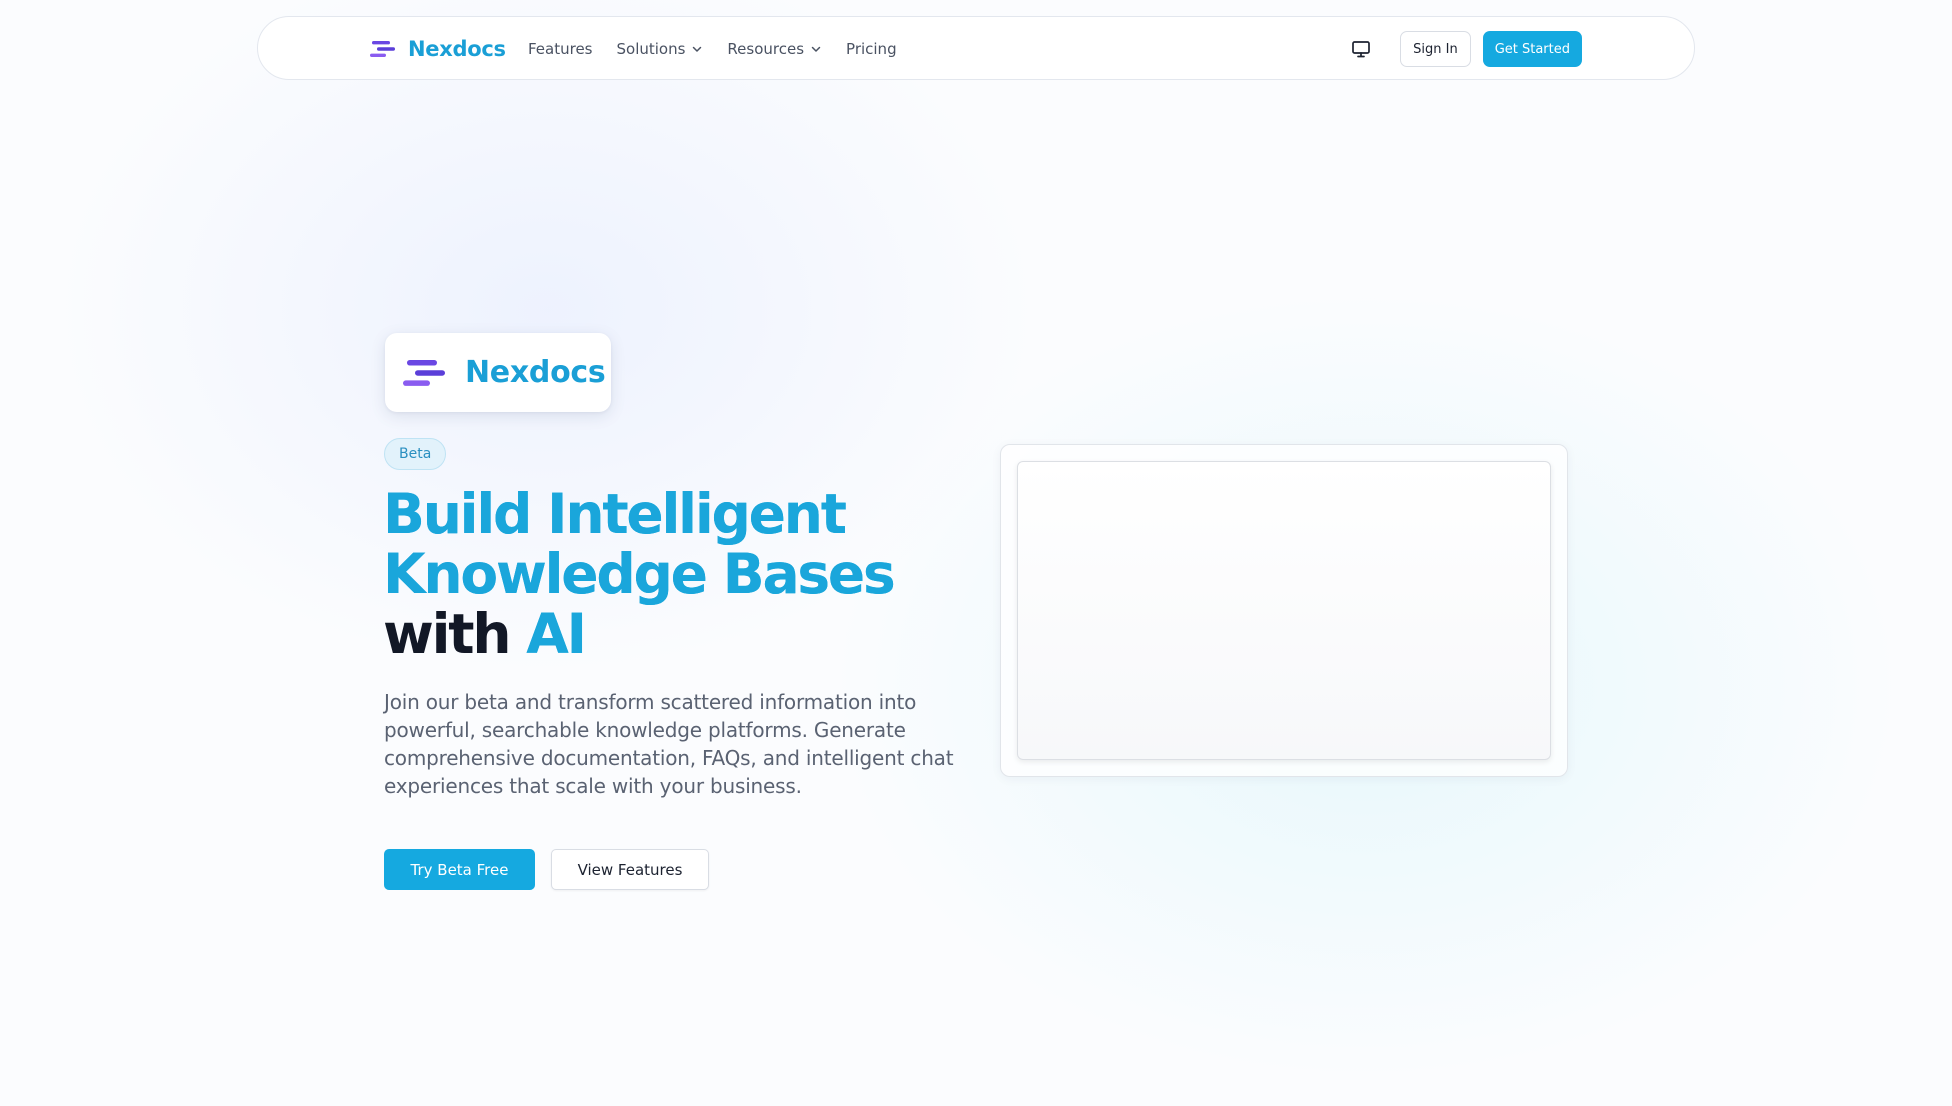  What do you see at coordinates (1435, 49) in the screenshot?
I see `sign-in-button: Sign In` at bounding box center [1435, 49].